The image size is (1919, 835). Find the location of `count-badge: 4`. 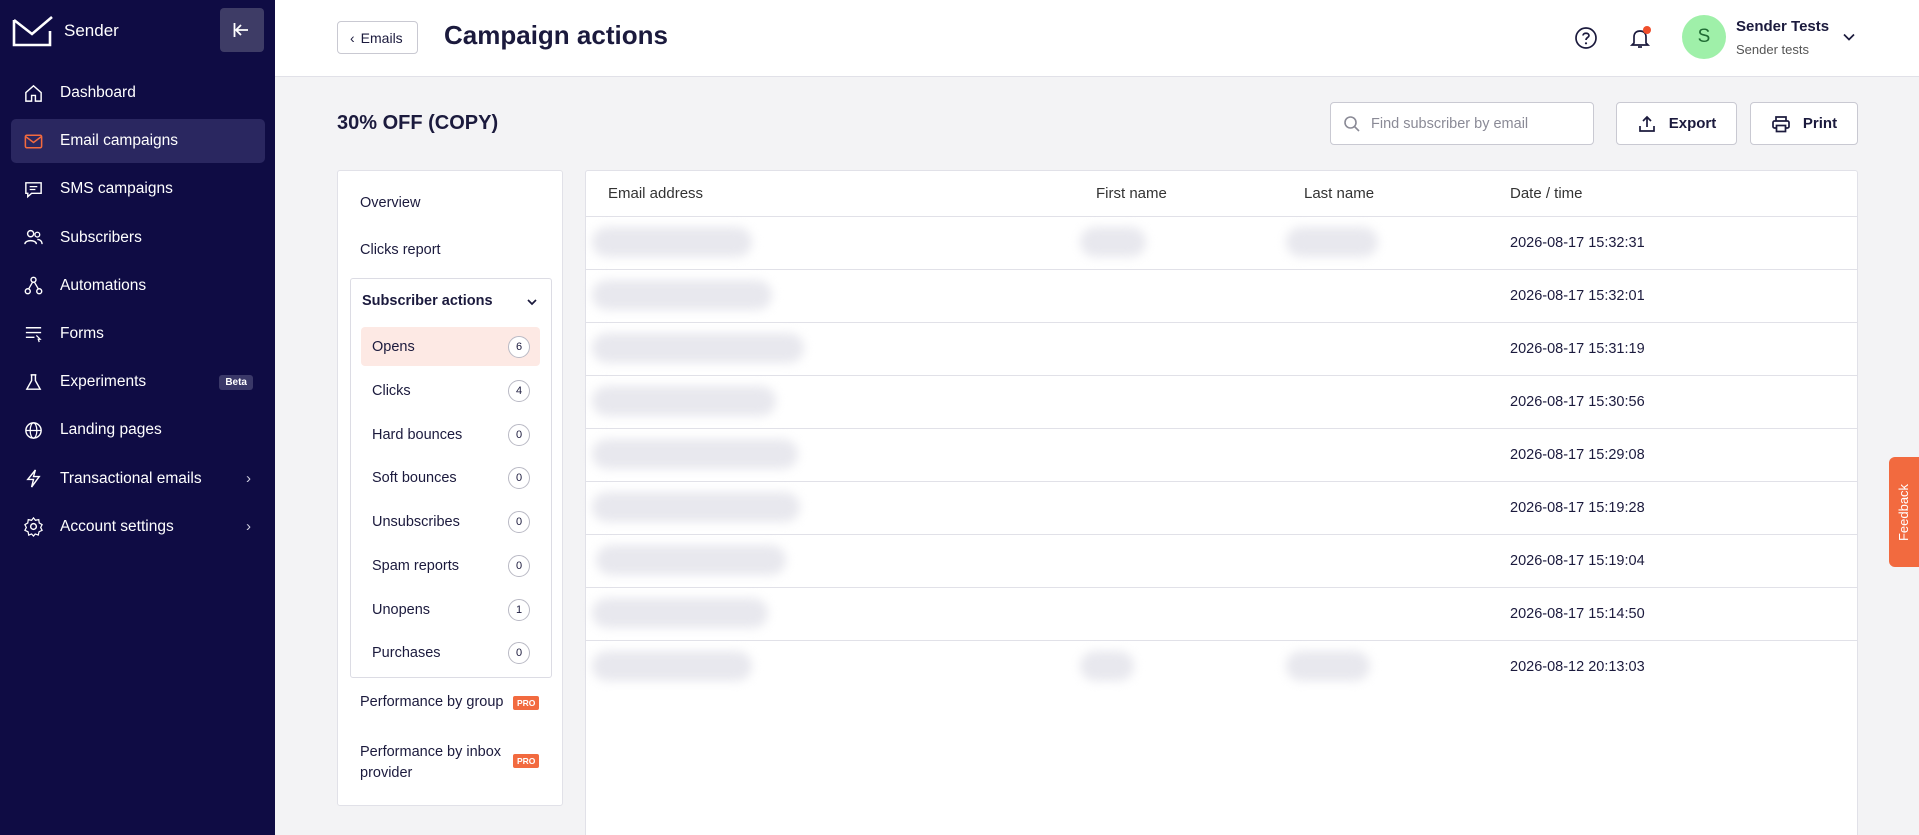

count-badge: 4 is located at coordinates (519, 391).